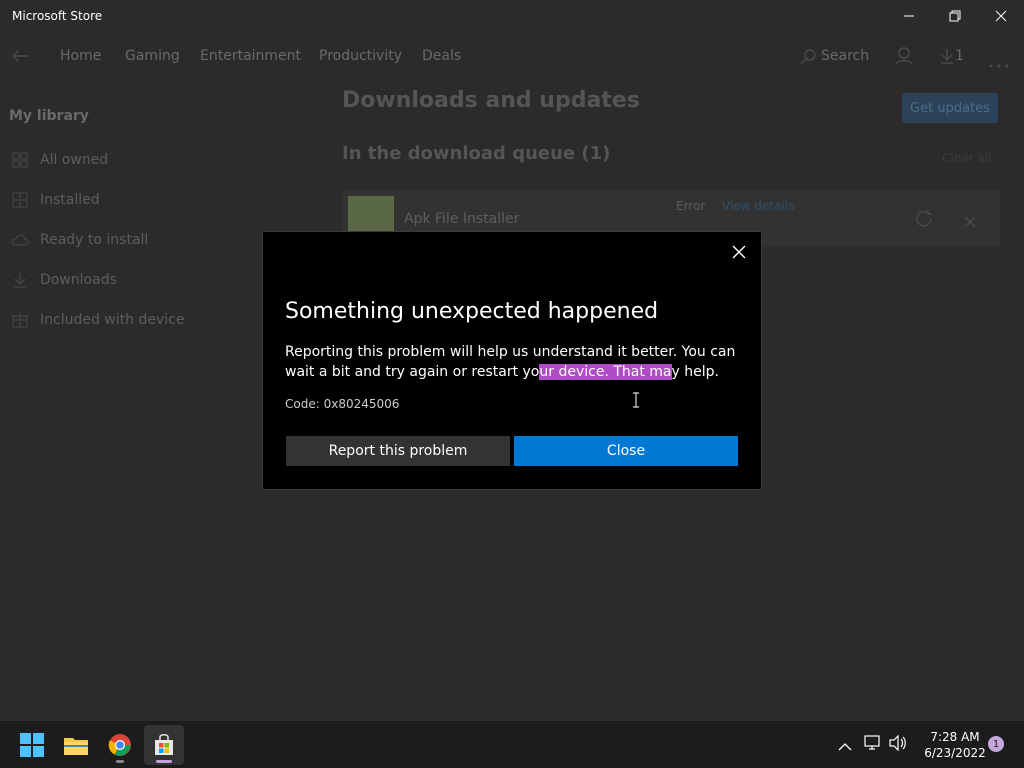 This screenshot has width=1024, height=768. I want to click on dialog-close-button, so click(739, 252).